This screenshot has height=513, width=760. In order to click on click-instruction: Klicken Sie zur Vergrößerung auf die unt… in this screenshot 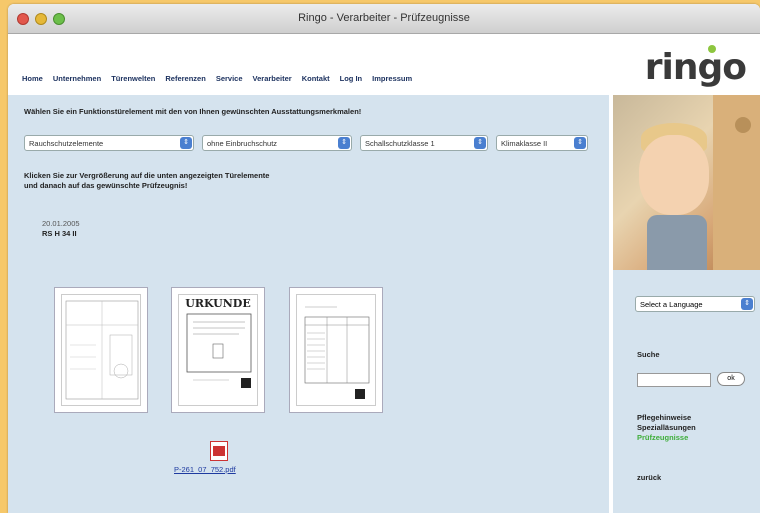, I will do `click(146, 181)`.